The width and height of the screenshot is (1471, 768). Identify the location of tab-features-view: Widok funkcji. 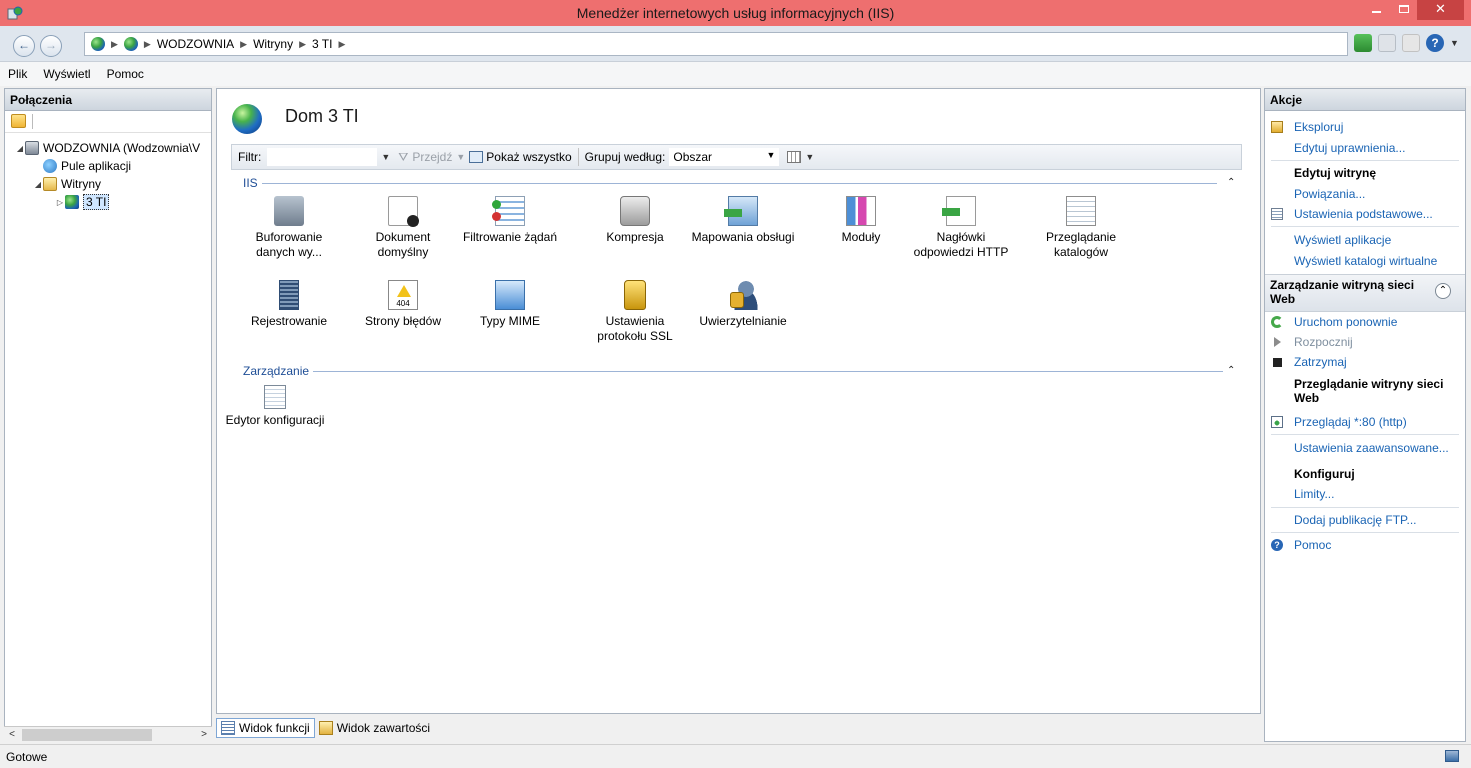
(265, 728).